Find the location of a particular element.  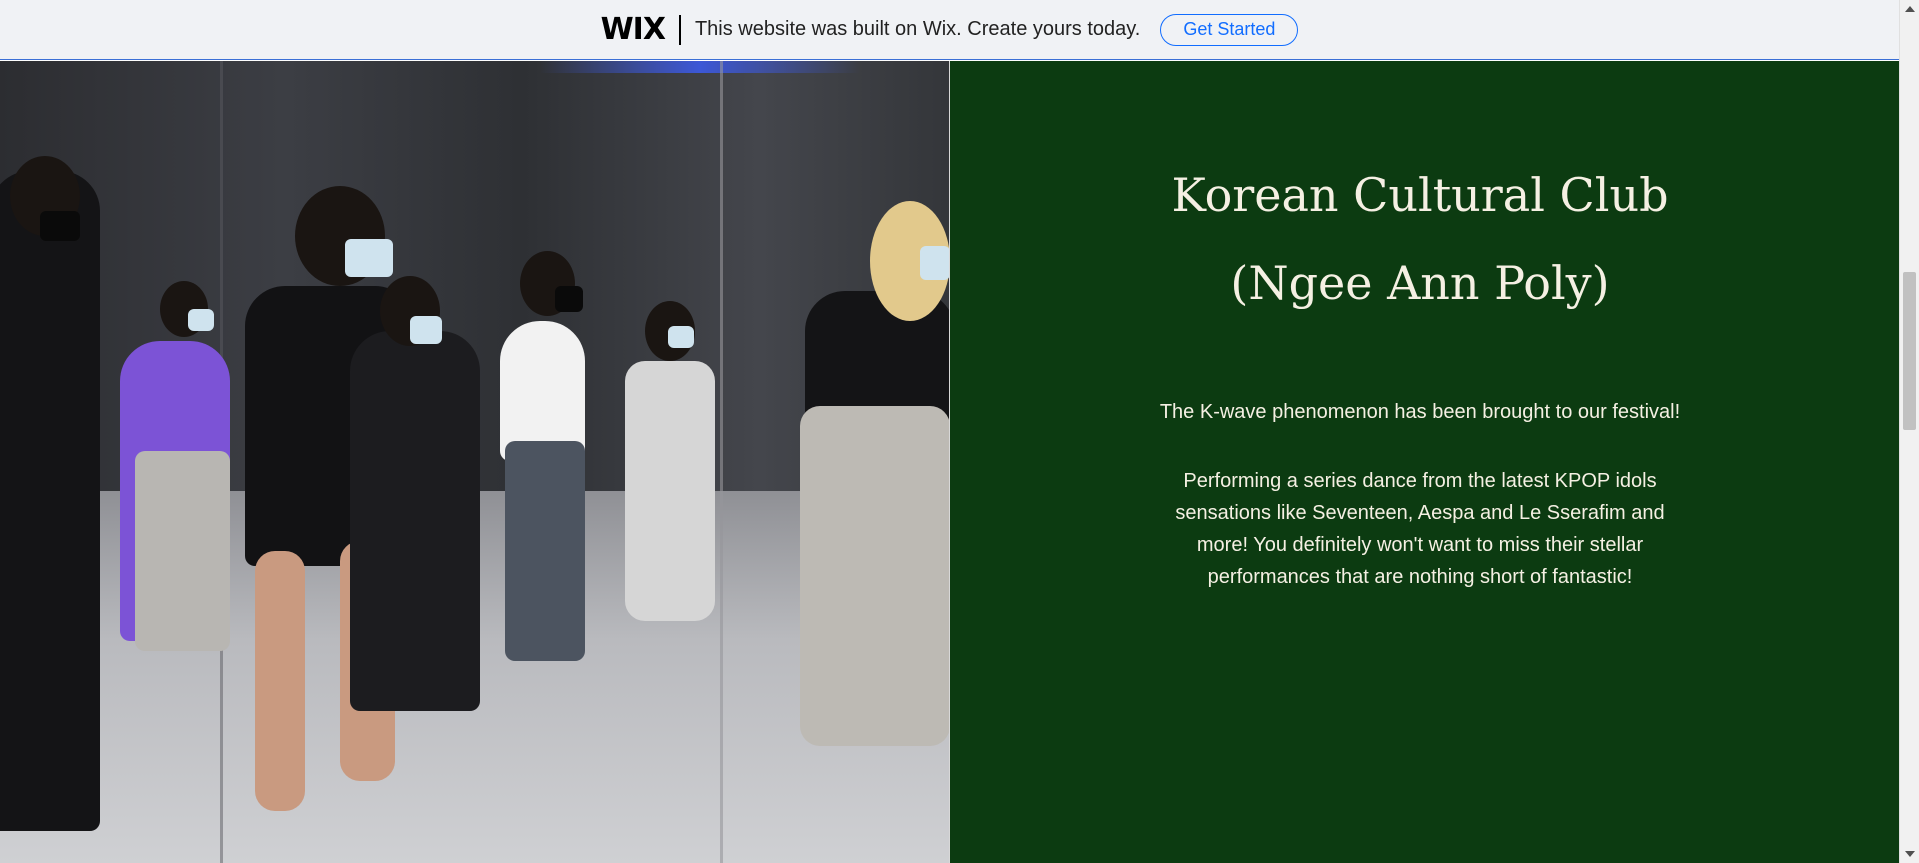

scroll-down-arrow-icon is located at coordinates (1910, 854).